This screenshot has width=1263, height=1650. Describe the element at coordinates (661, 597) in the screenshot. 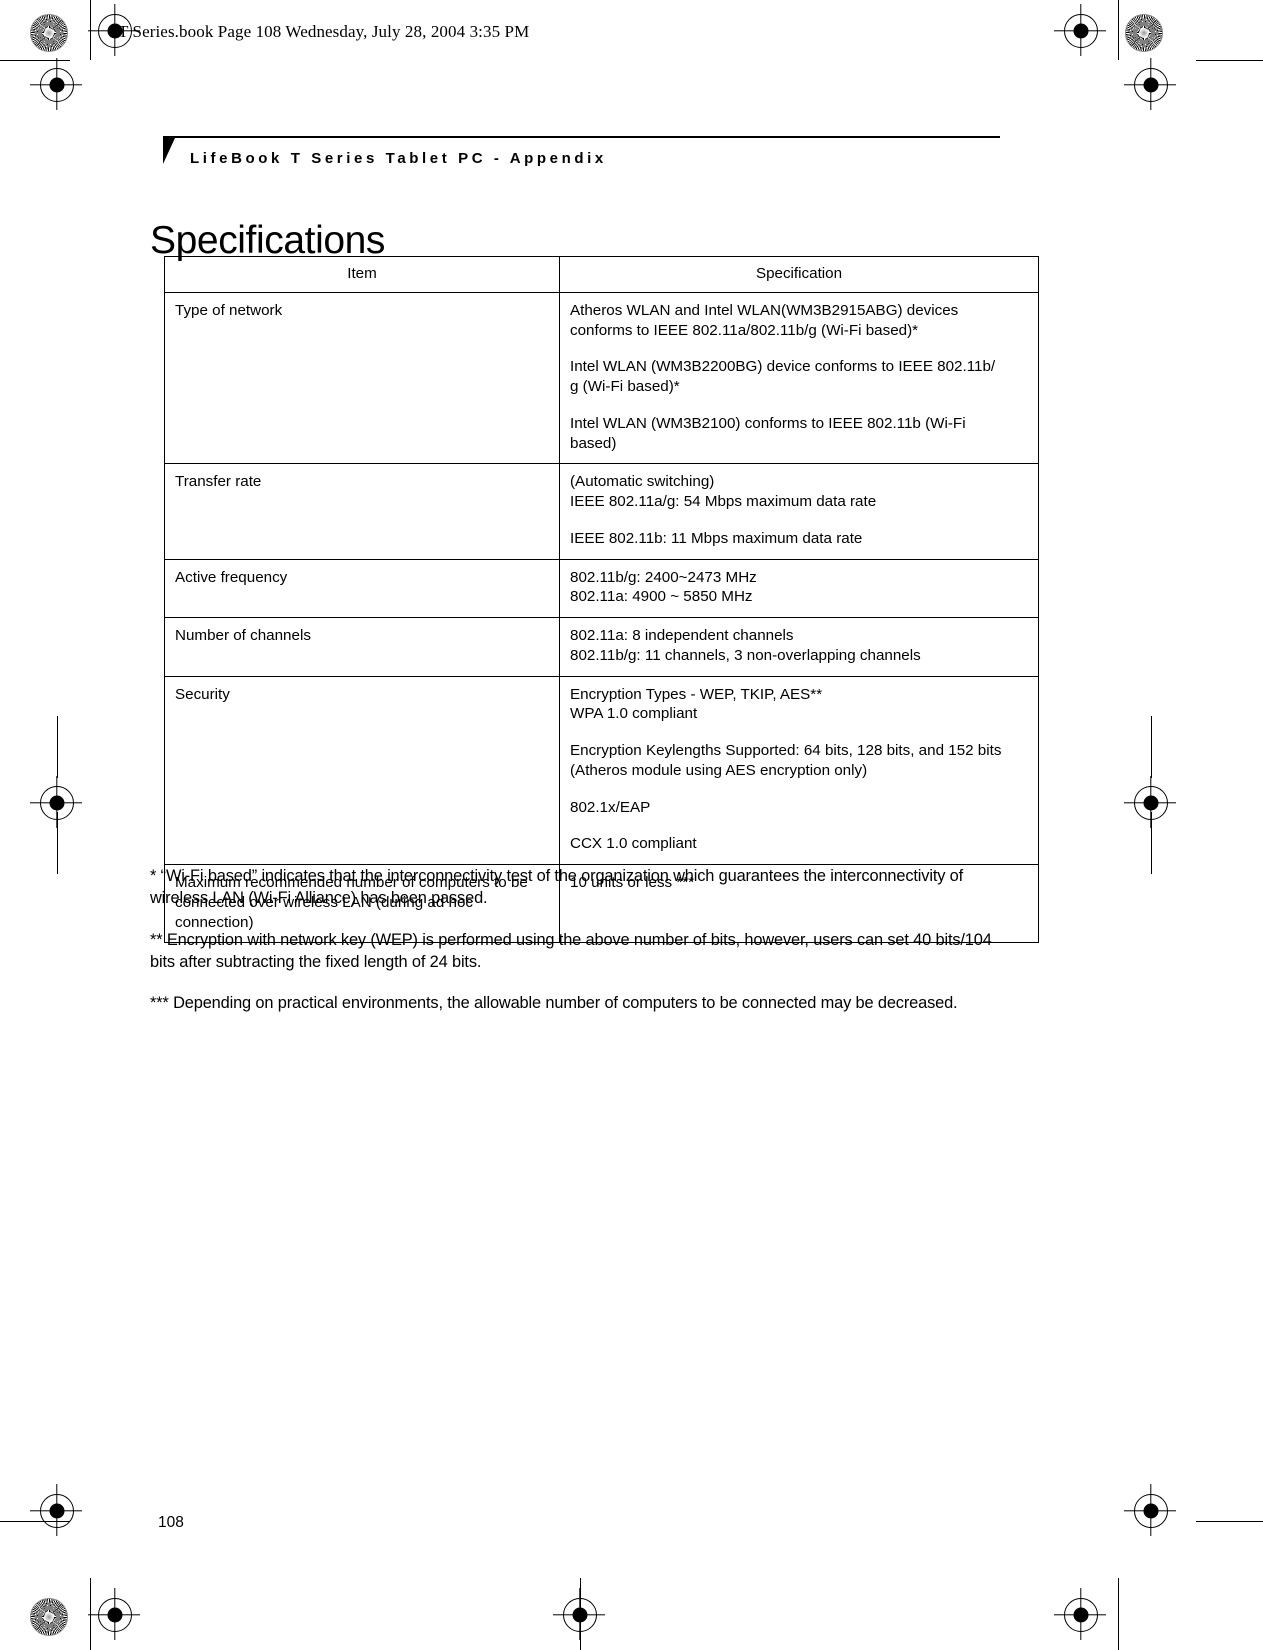

I see `spec-line: 802.11a: 4900 ~ 5850 MHz` at that location.